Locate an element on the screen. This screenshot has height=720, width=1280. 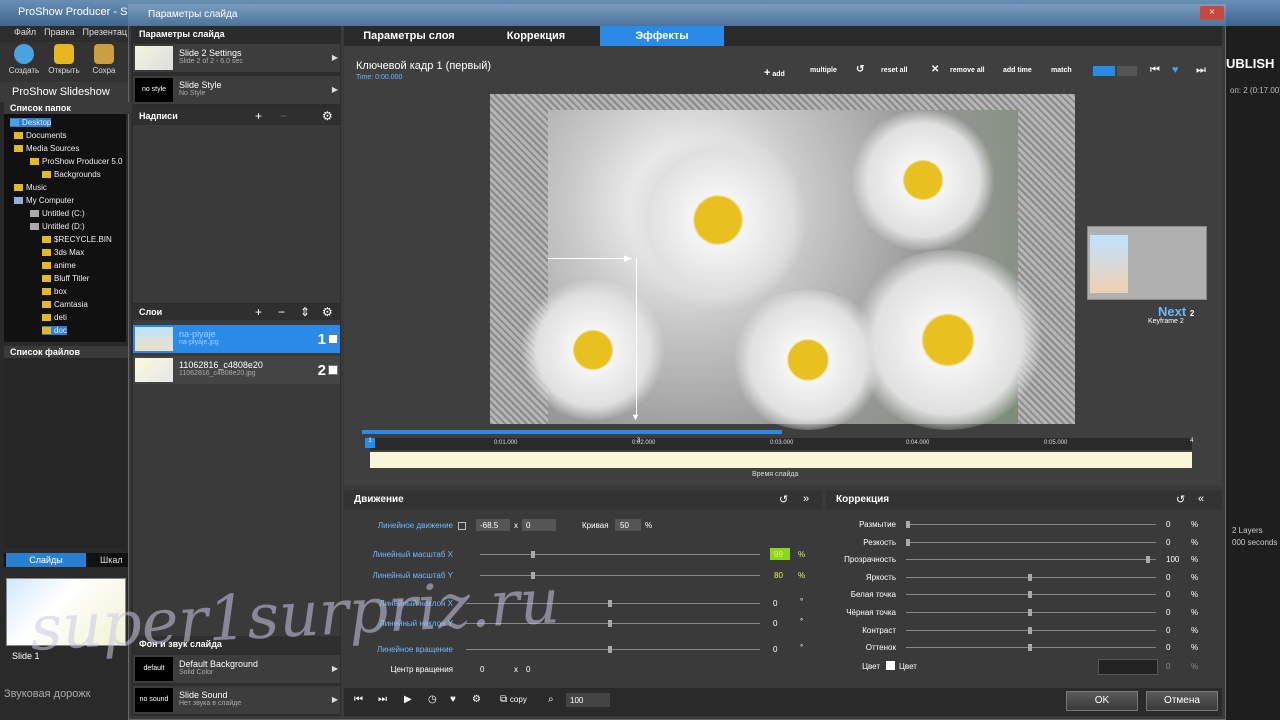
folder-item: deti is located at coordinates (54, 317).